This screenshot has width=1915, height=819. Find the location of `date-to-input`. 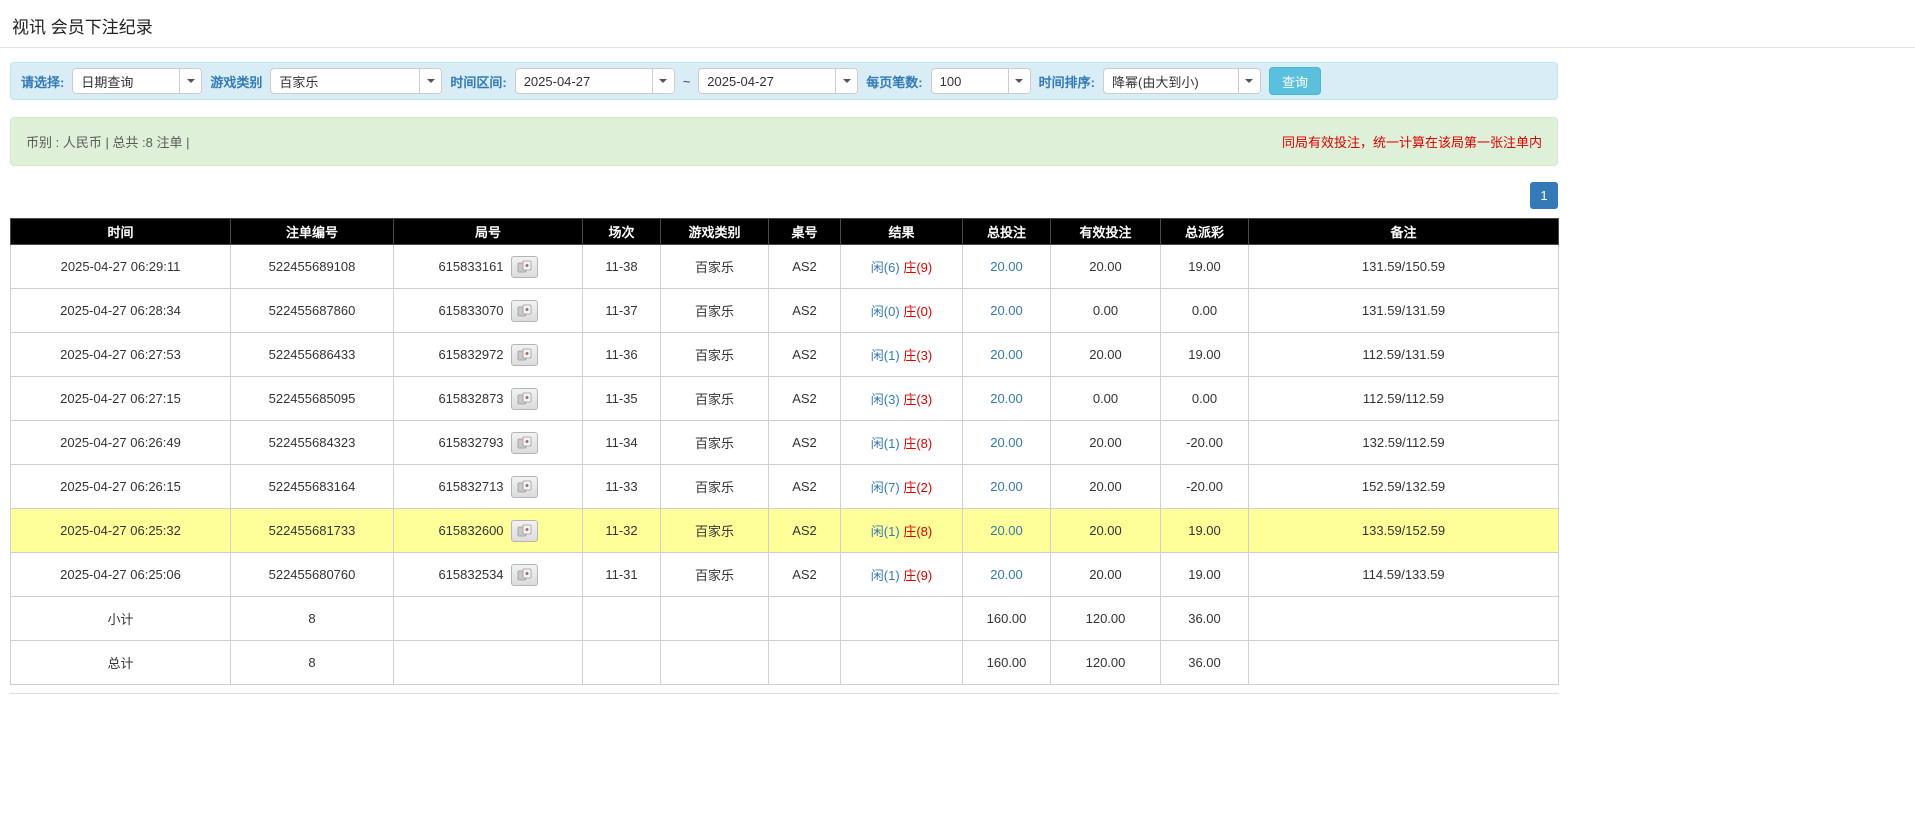

date-to-input is located at coordinates (767, 81).